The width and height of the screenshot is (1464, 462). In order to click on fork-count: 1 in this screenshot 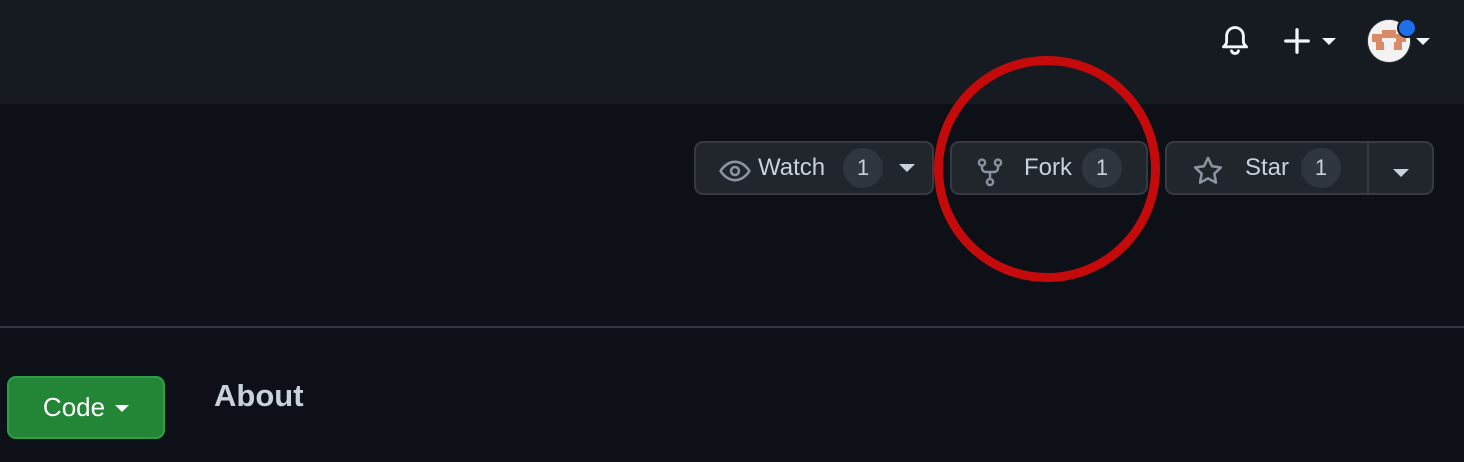, I will do `click(1102, 168)`.